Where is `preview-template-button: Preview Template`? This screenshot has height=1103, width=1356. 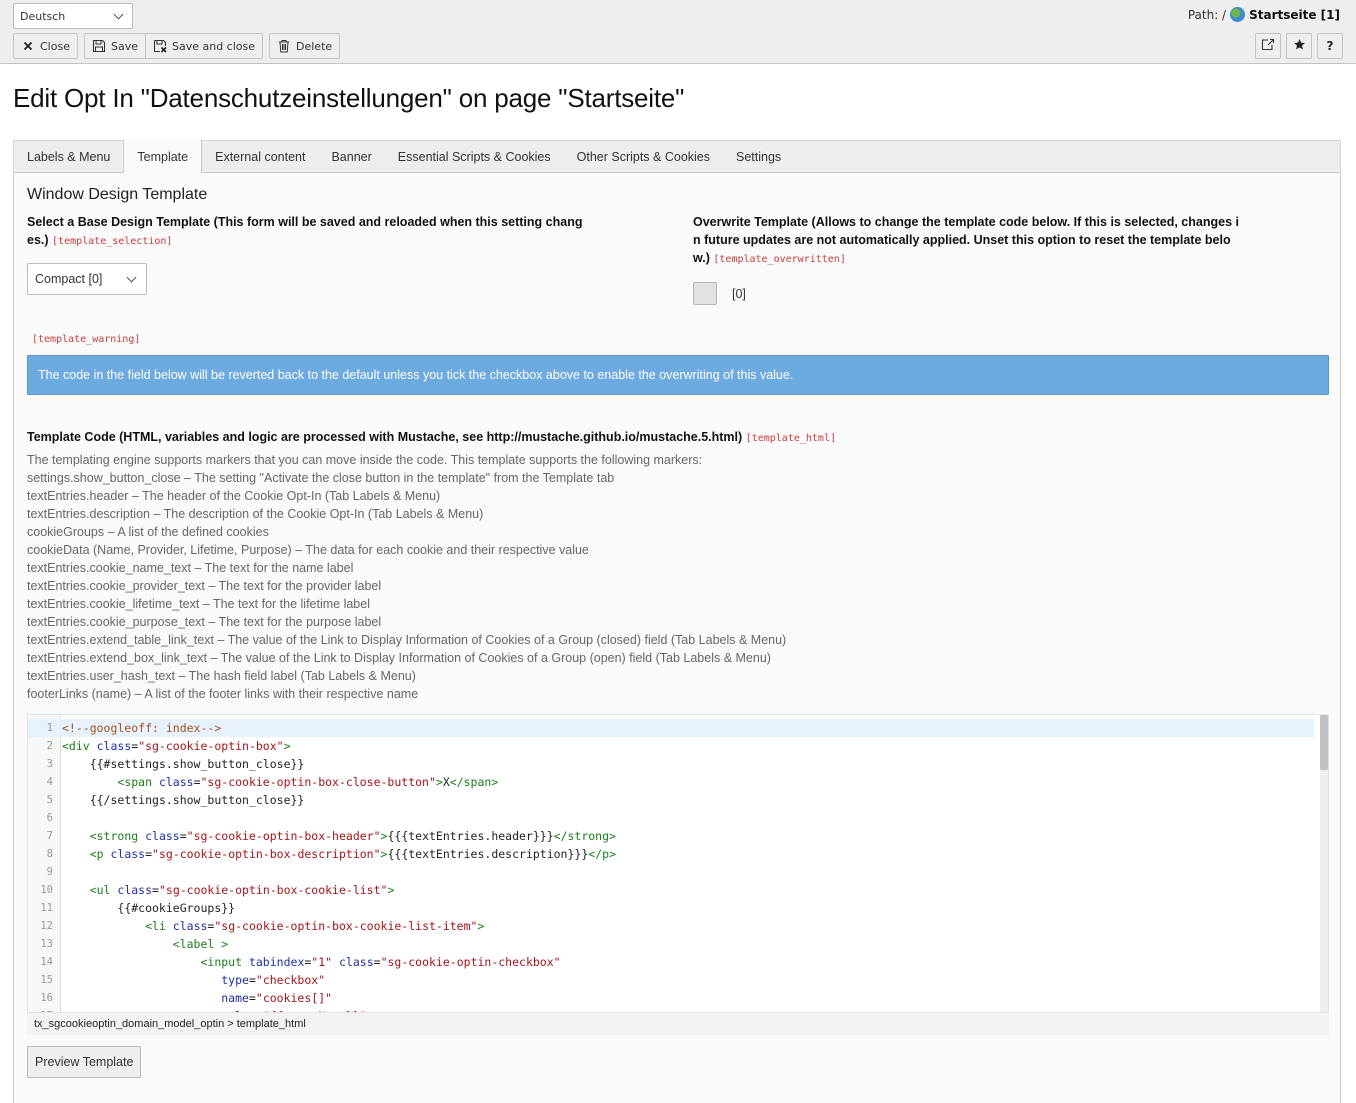
preview-template-button: Preview Template is located at coordinates (84, 1062).